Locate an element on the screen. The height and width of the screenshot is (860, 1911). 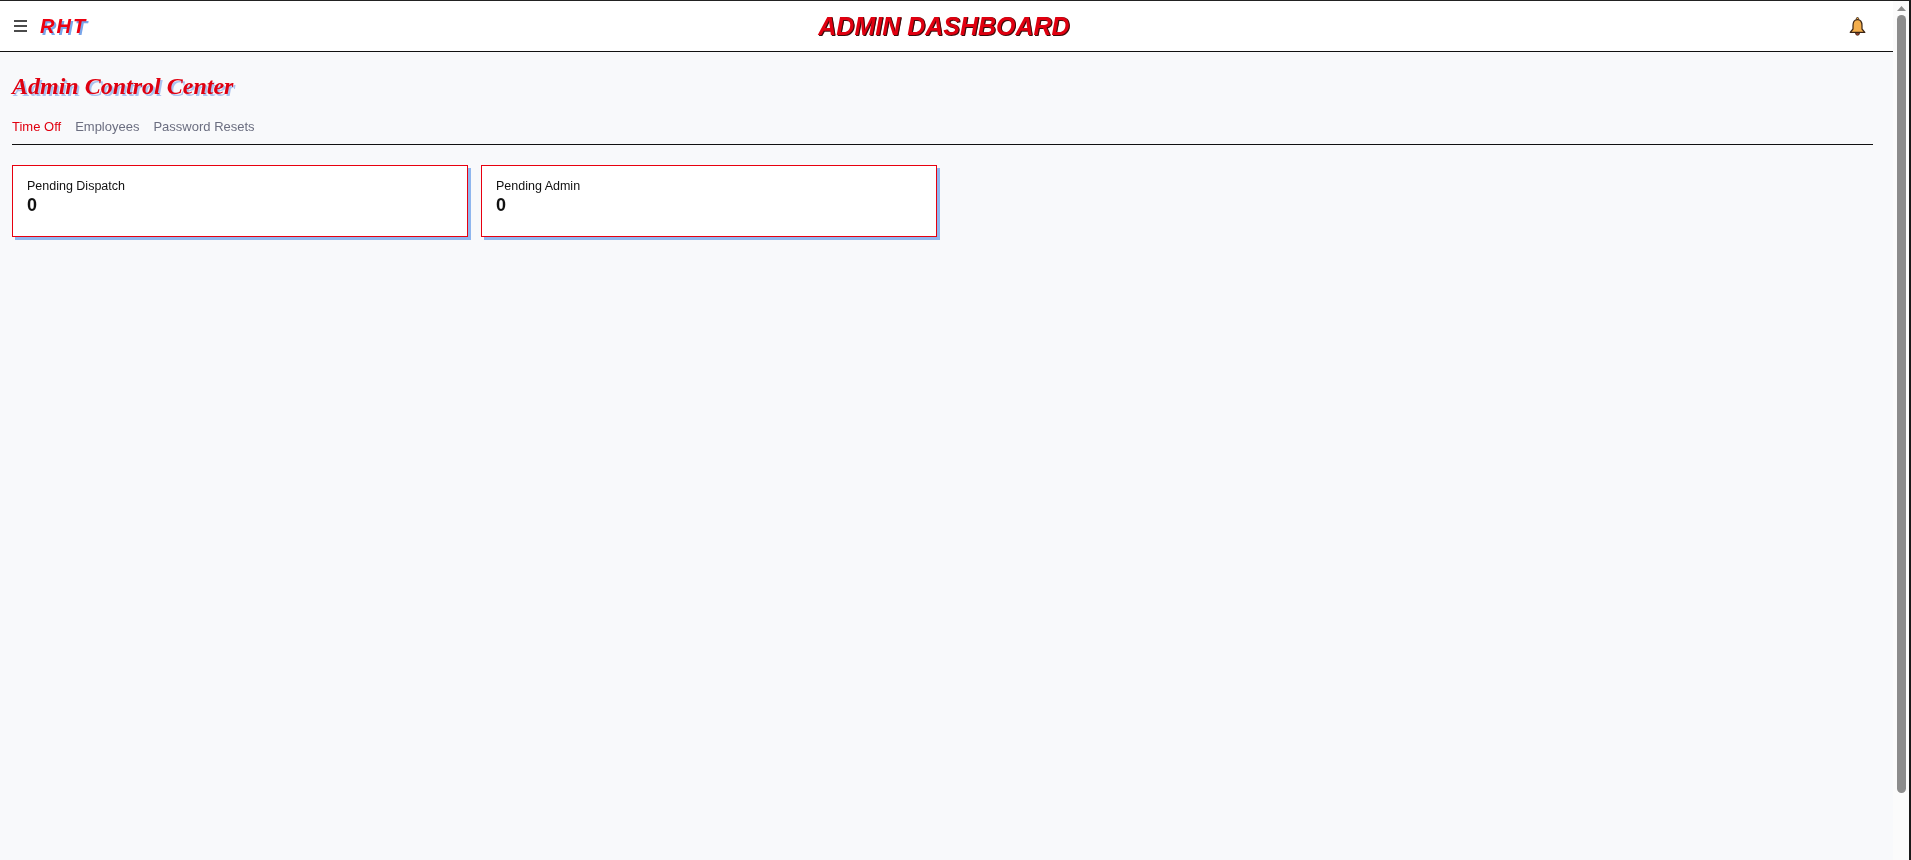
menu-icon is located at coordinates (20, 26).